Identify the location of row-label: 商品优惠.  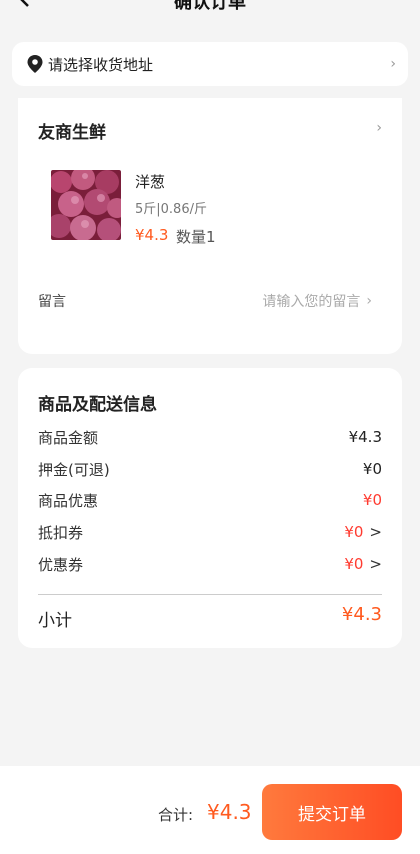
(68, 500).